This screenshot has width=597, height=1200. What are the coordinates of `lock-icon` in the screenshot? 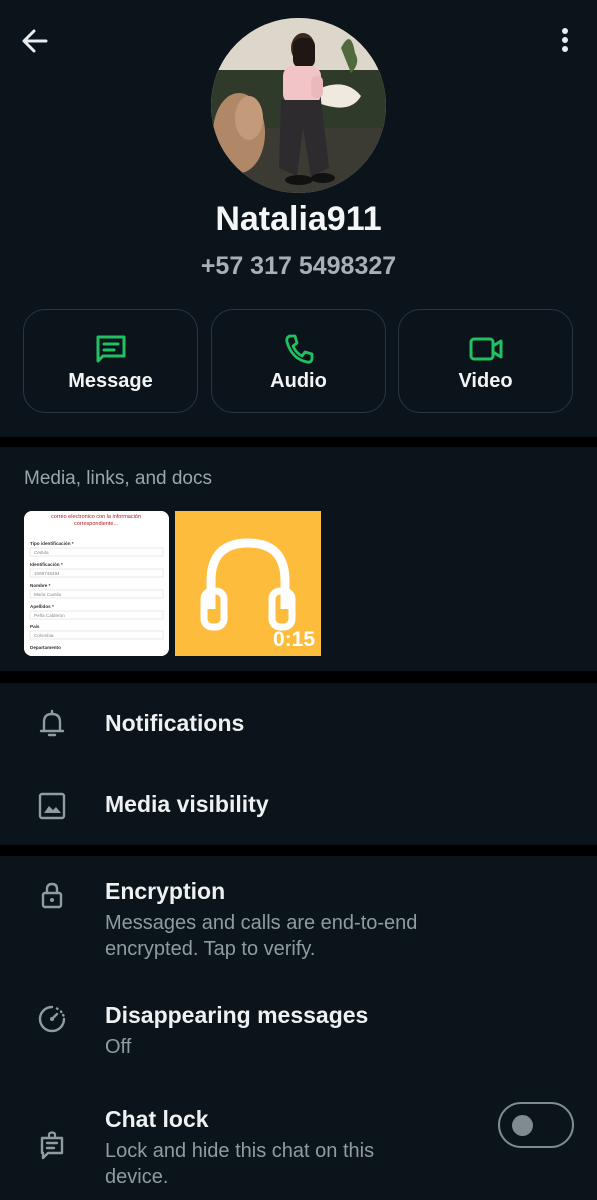 It's located at (52, 895).